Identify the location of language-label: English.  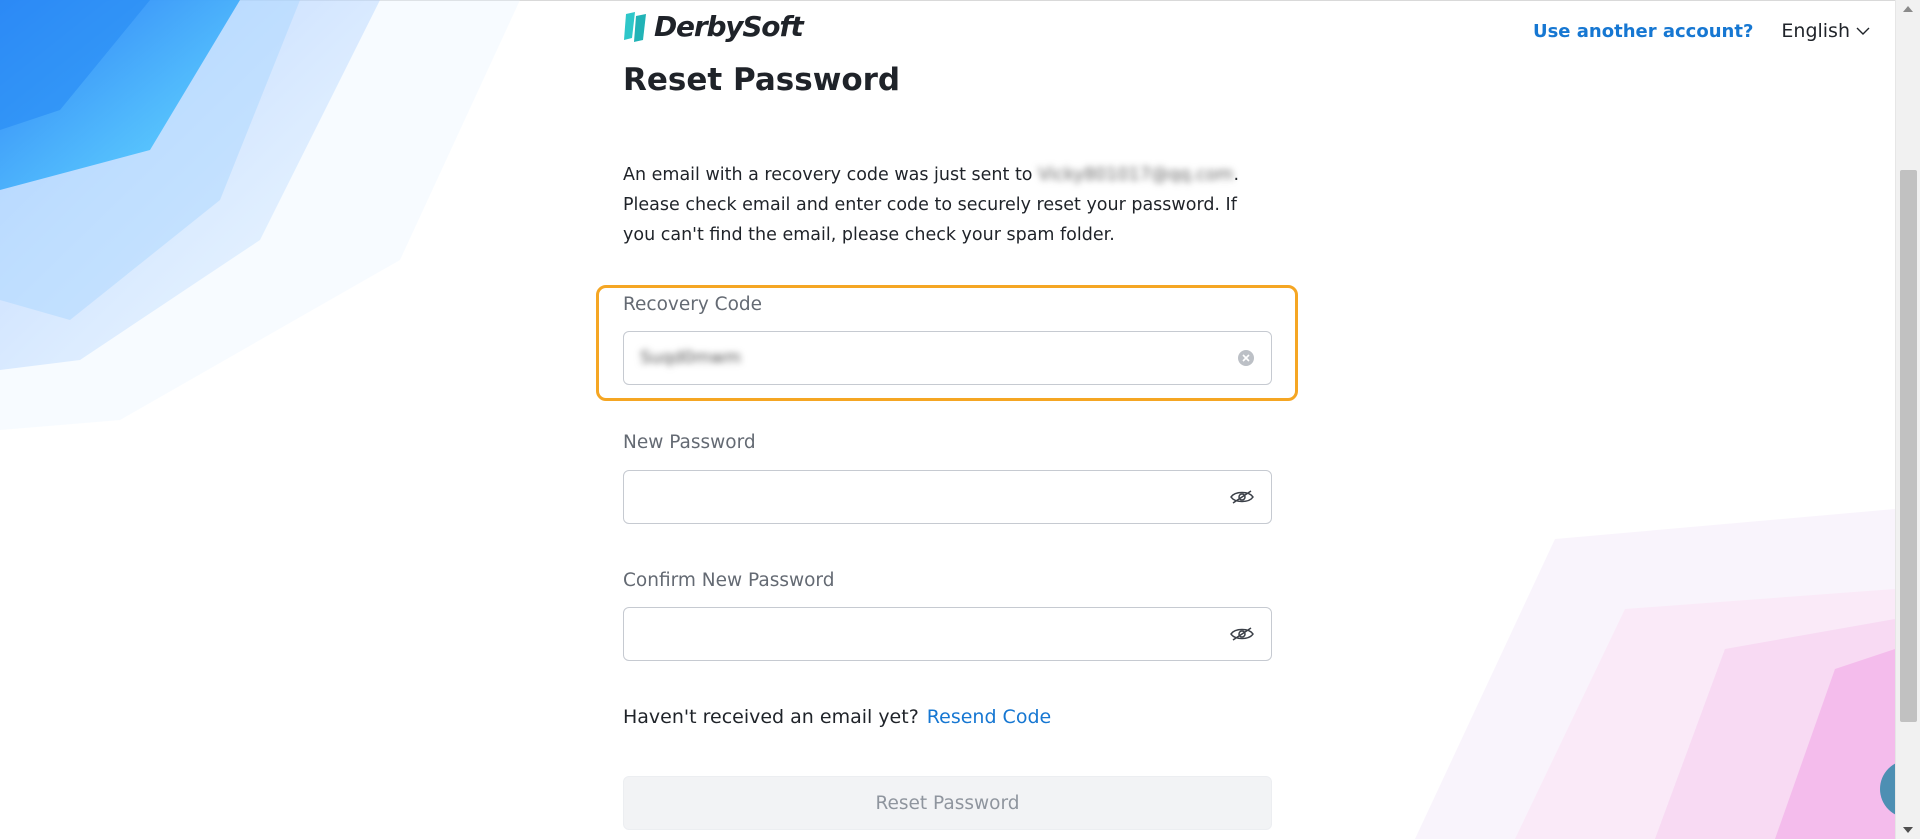
(1815, 31).